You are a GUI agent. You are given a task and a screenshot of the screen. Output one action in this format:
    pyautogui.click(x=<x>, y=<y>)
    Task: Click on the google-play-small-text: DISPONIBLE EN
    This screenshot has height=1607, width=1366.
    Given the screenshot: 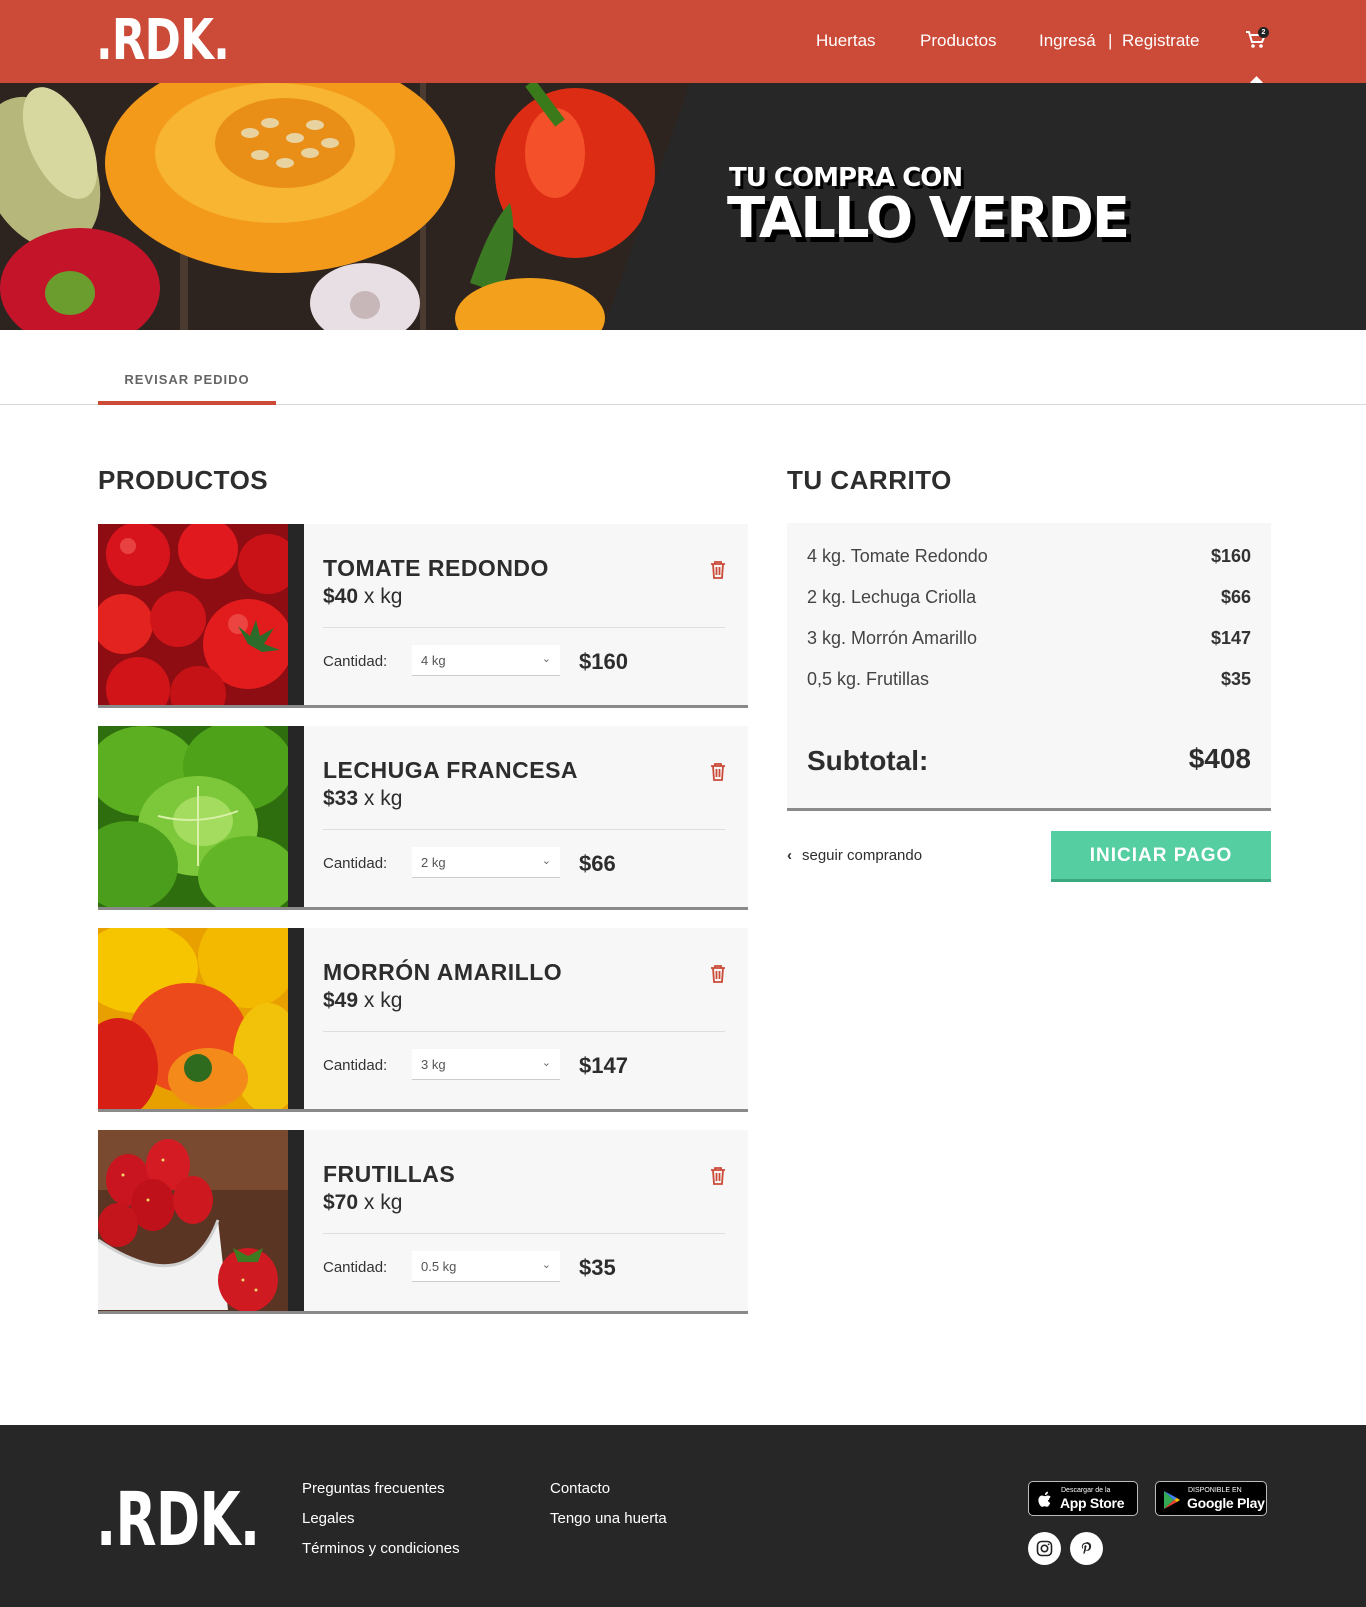 What is the action you would take?
    pyautogui.click(x=1215, y=1490)
    